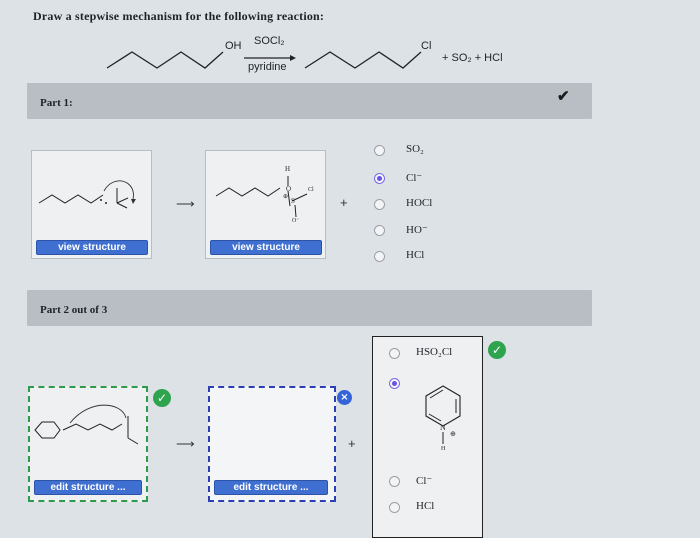 The width and height of the screenshot is (700, 538). Describe the element at coordinates (293, 201) in the screenshot. I see `part1-s-label: S` at that location.